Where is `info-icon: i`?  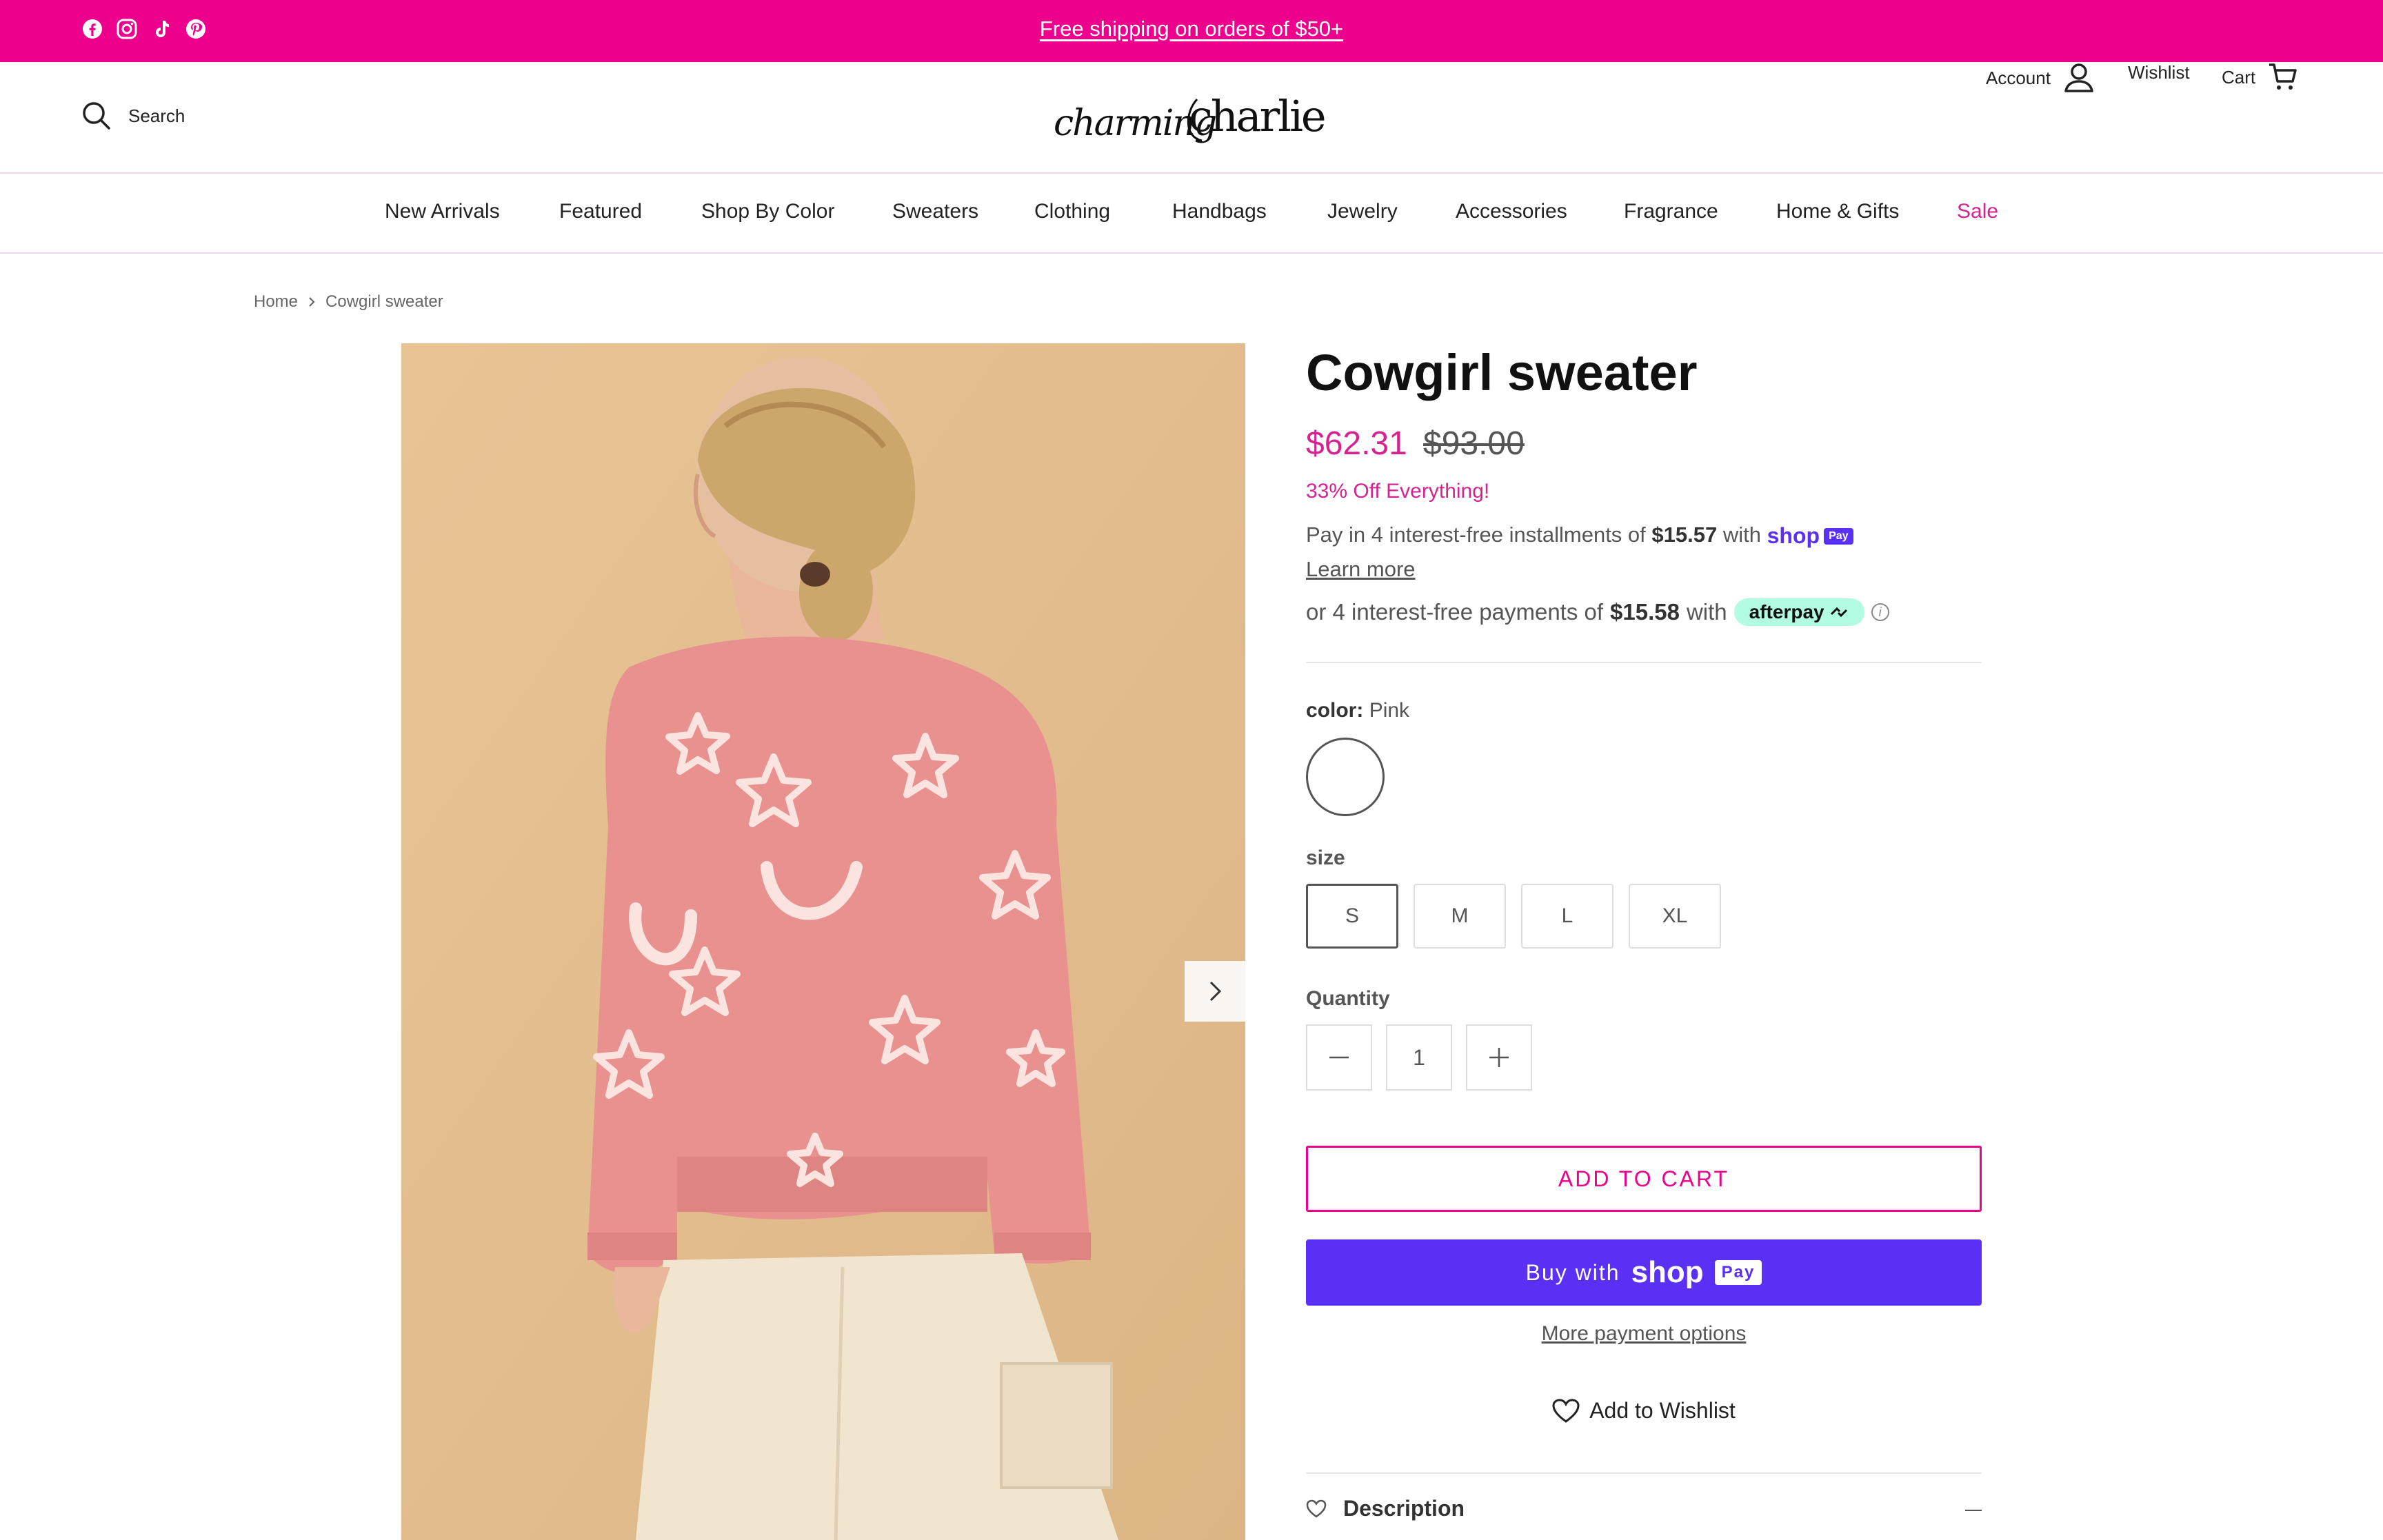
info-icon: i is located at coordinates (1880, 612).